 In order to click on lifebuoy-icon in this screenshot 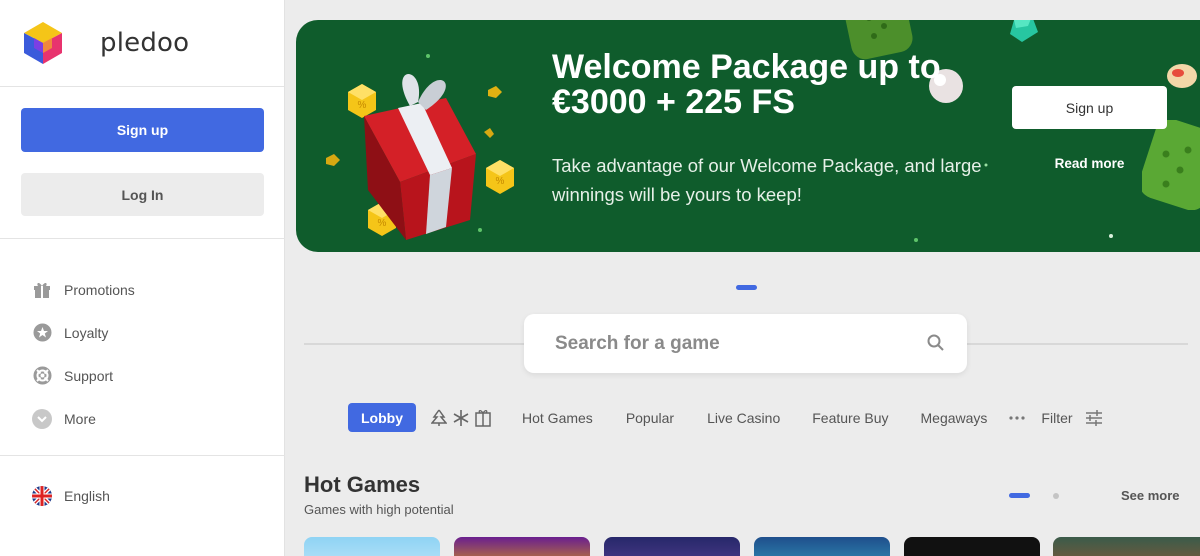, I will do `click(42, 376)`.